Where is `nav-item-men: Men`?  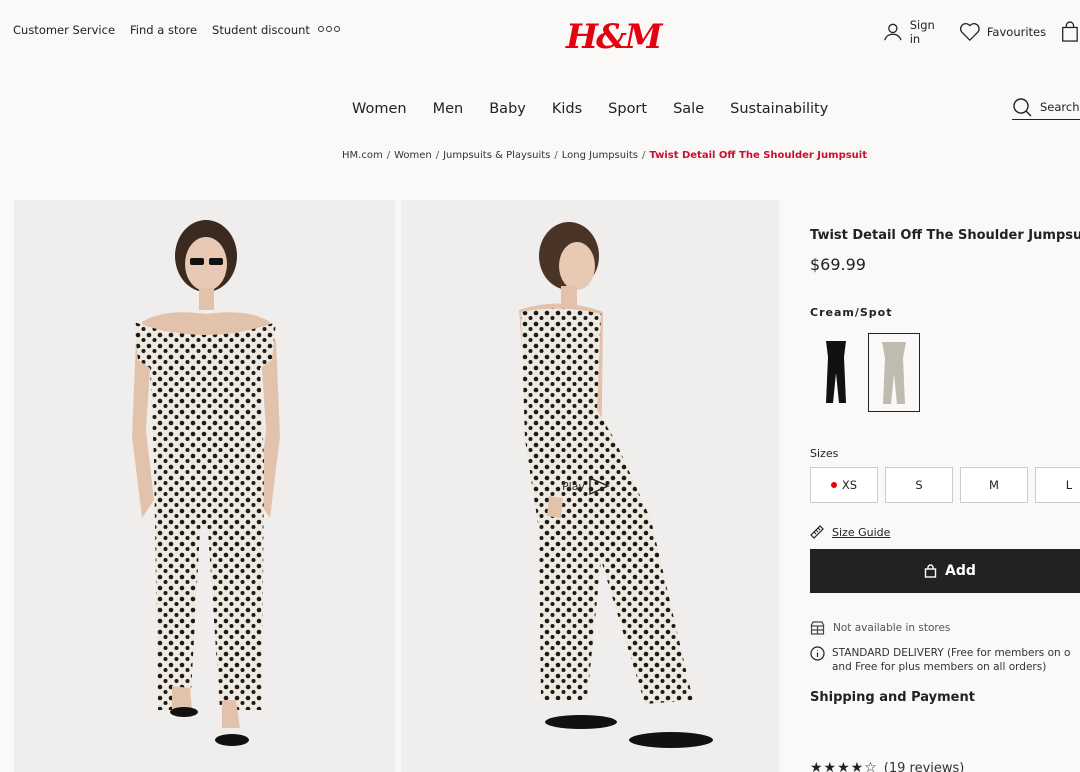 nav-item-men: Men is located at coordinates (448, 109).